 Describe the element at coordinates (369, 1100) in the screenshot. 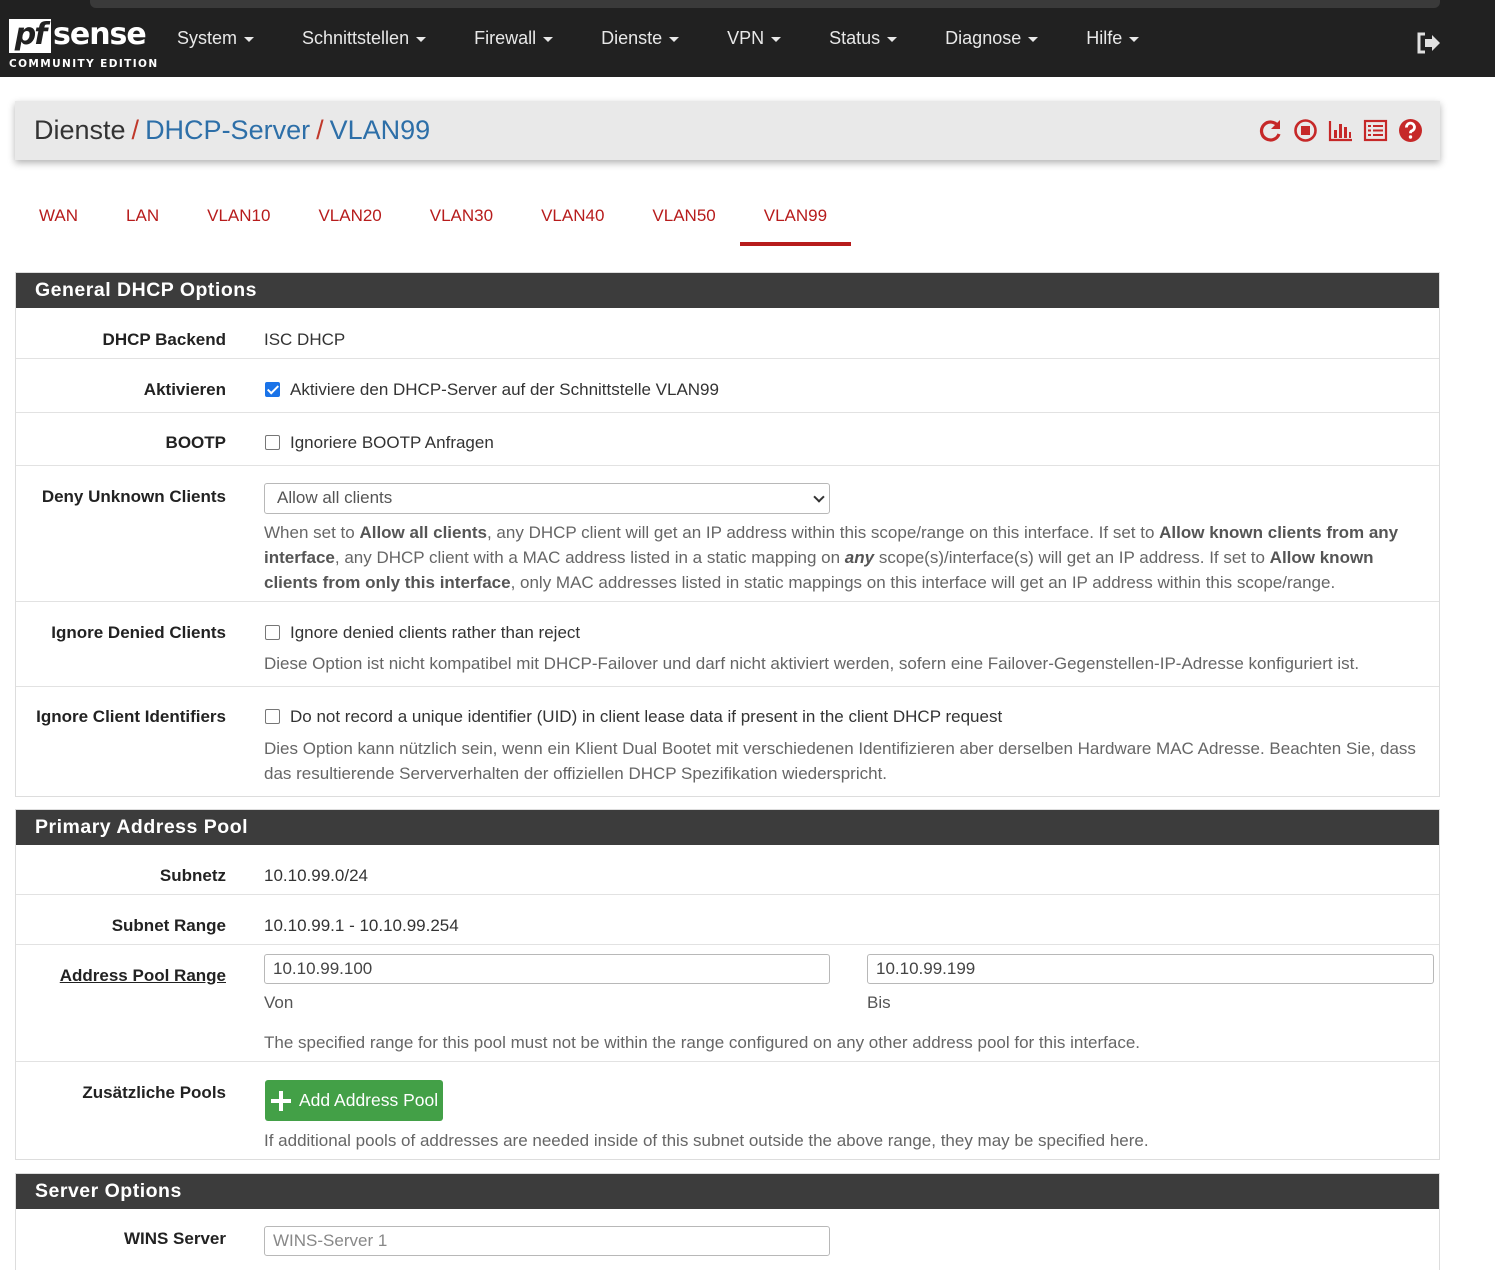

I see `add-address-pool-label: Add Address Pool` at that location.